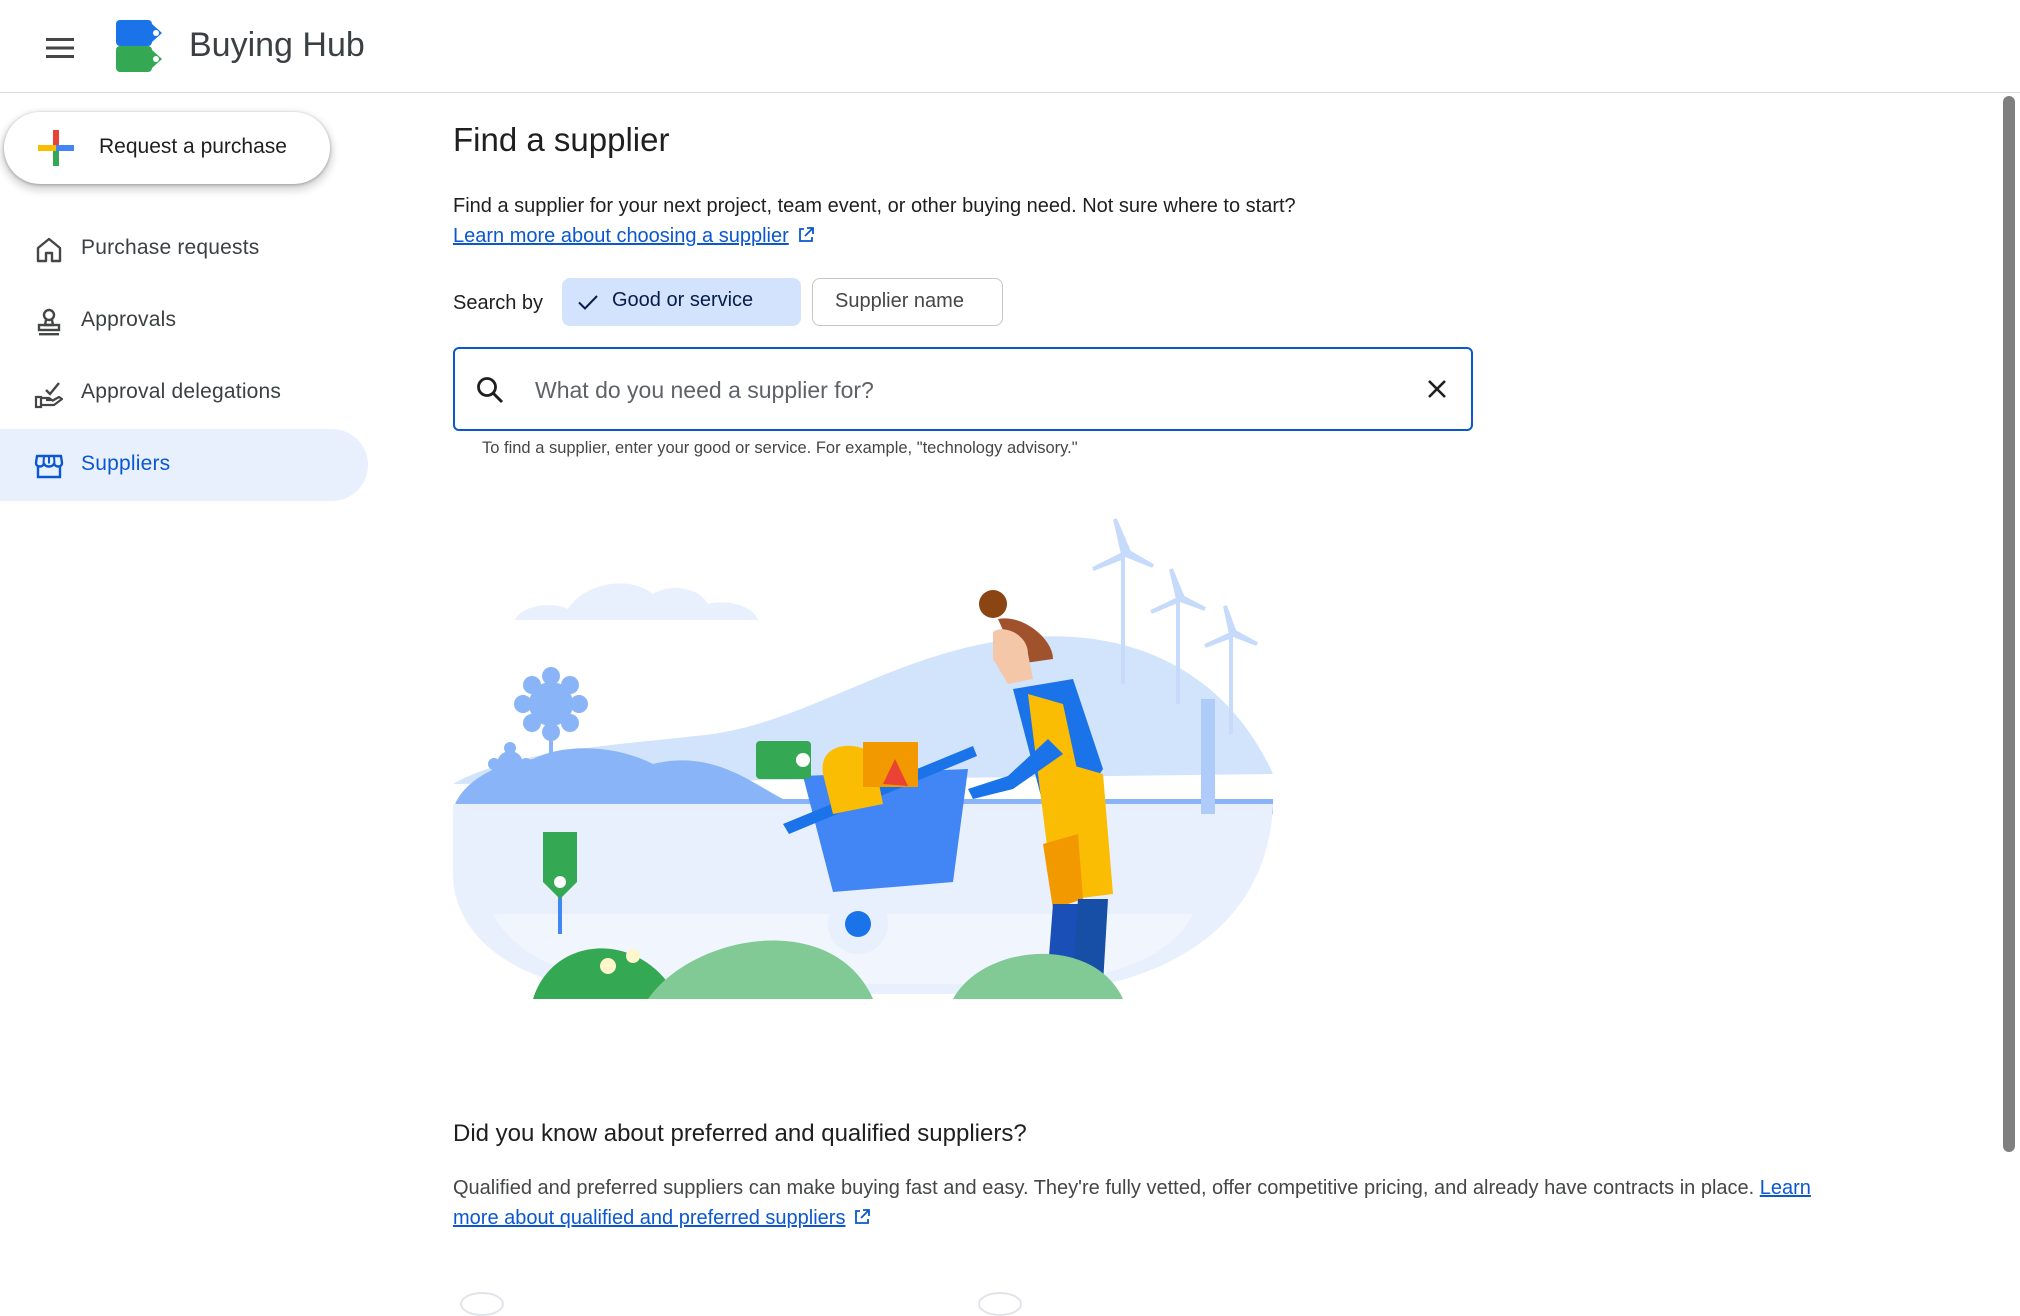 This screenshot has width=2020, height=1316. I want to click on sidebar-item-suppliers: Suppliers, so click(184, 465).